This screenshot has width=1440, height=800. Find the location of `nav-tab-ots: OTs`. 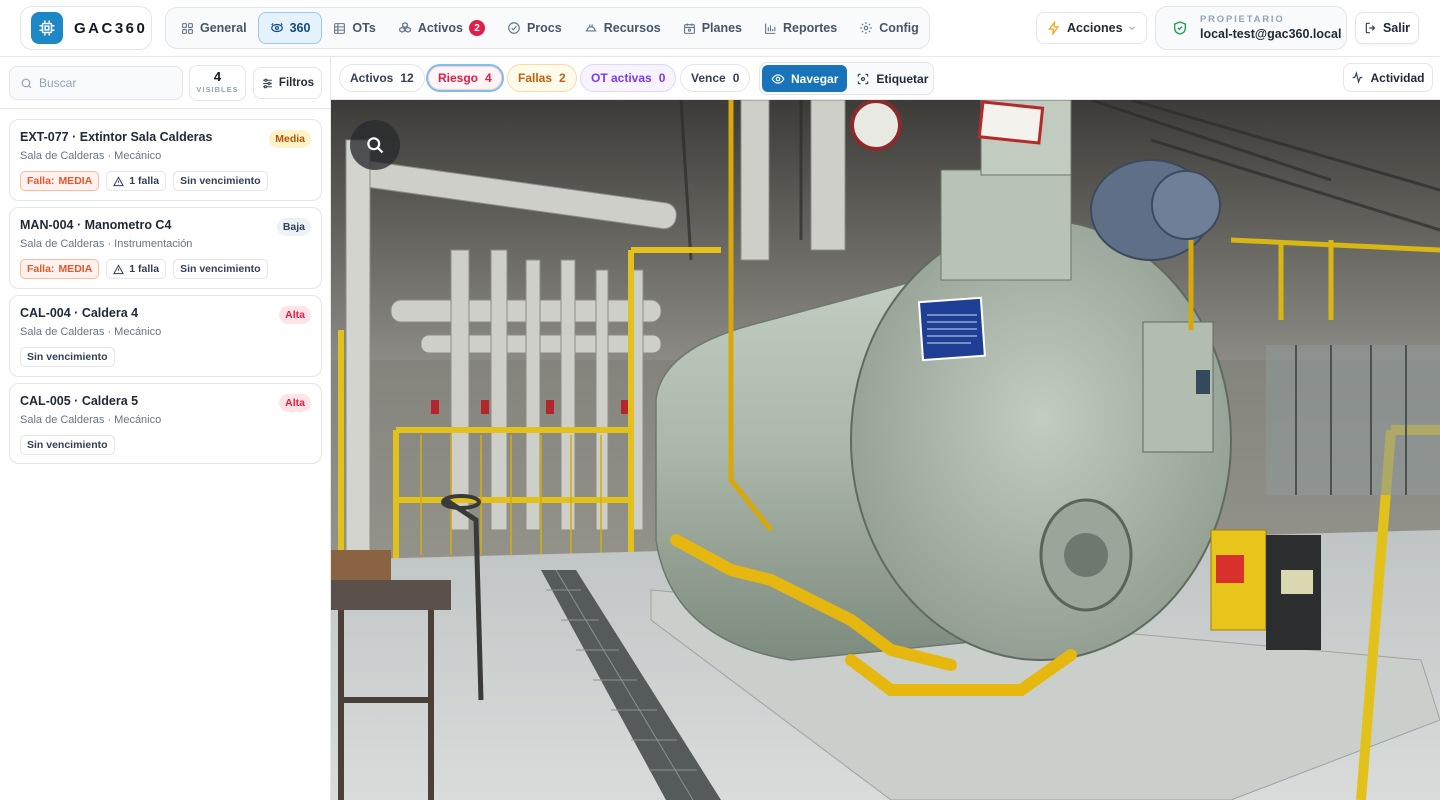

nav-tab-ots: OTs is located at coordinates (354, 28).